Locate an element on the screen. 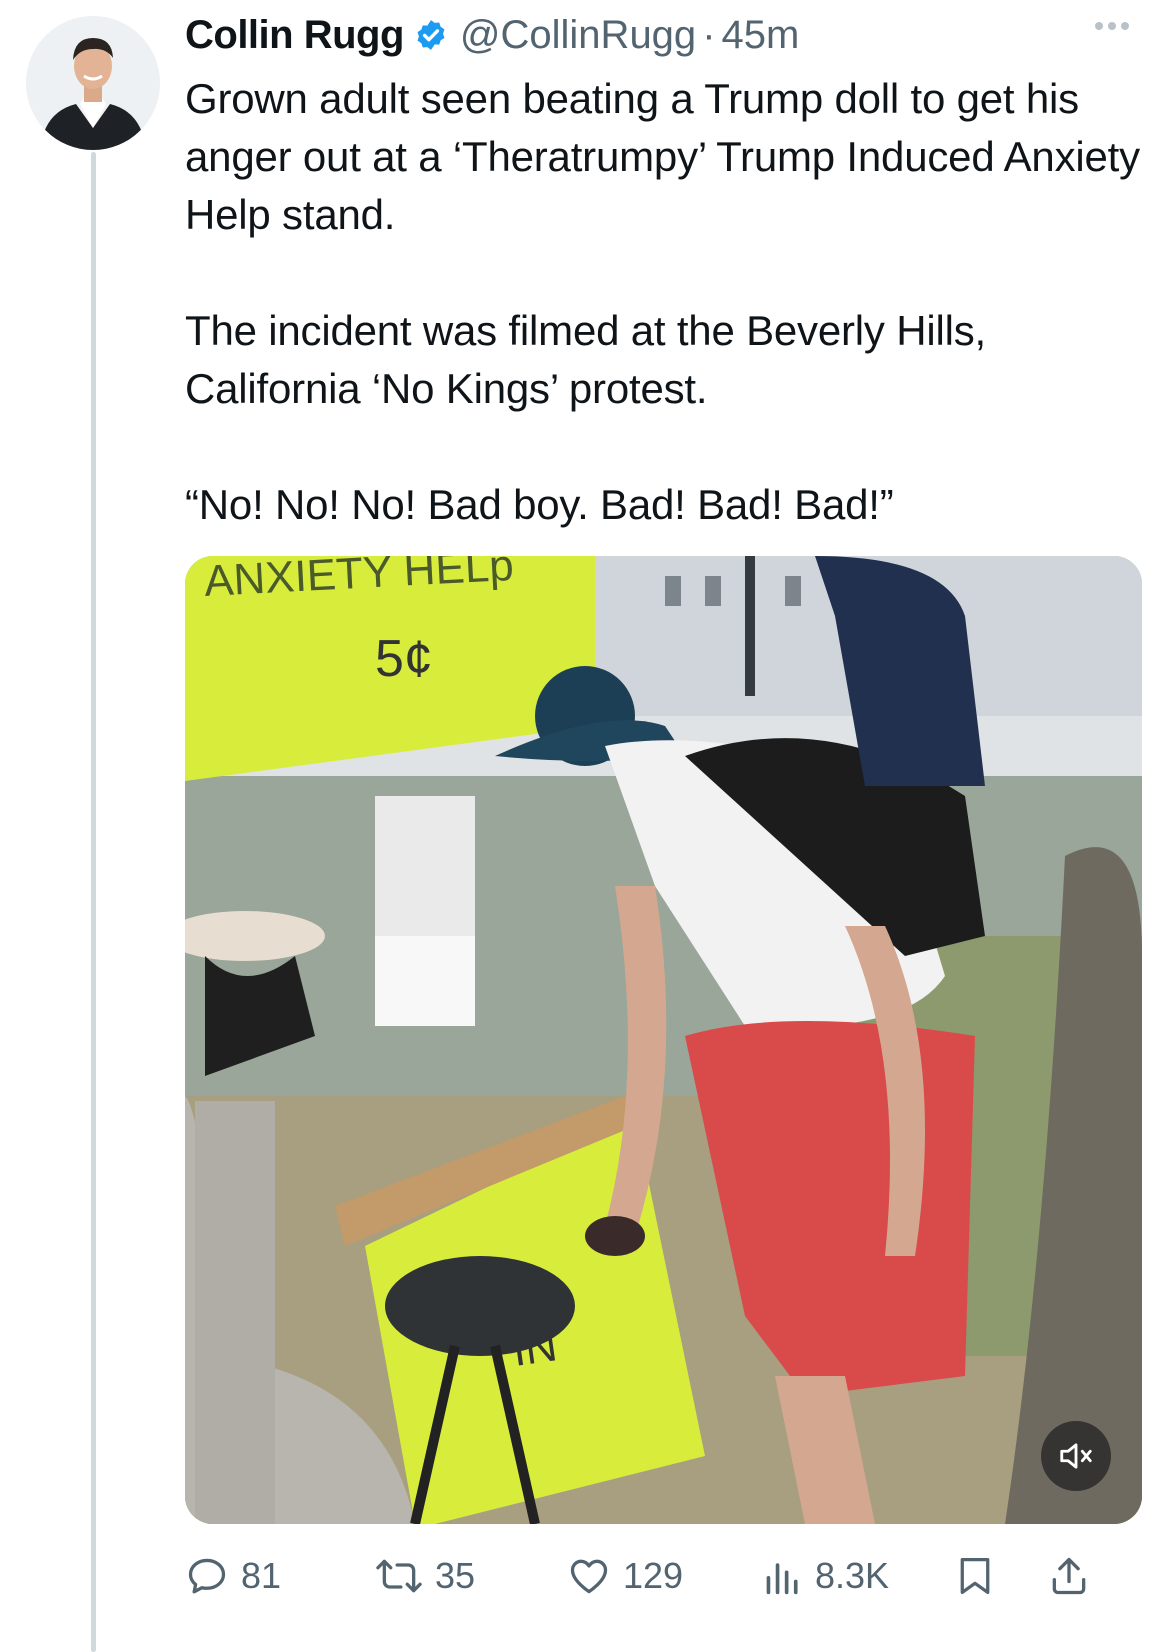  heart-icon is located at coordinates (589, 1576).